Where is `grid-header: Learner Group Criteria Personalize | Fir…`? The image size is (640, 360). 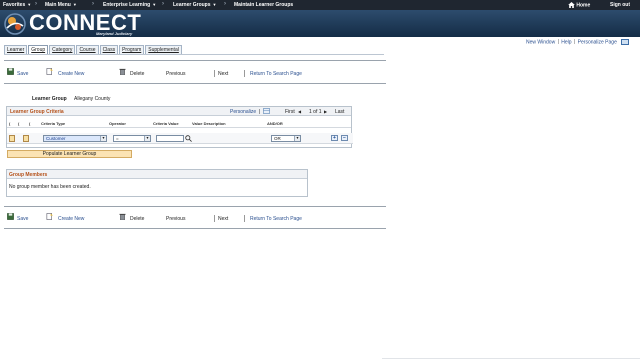
grid-header: Learner Group Criteria Personalize | Fir… is located at coordinates (179, 111).